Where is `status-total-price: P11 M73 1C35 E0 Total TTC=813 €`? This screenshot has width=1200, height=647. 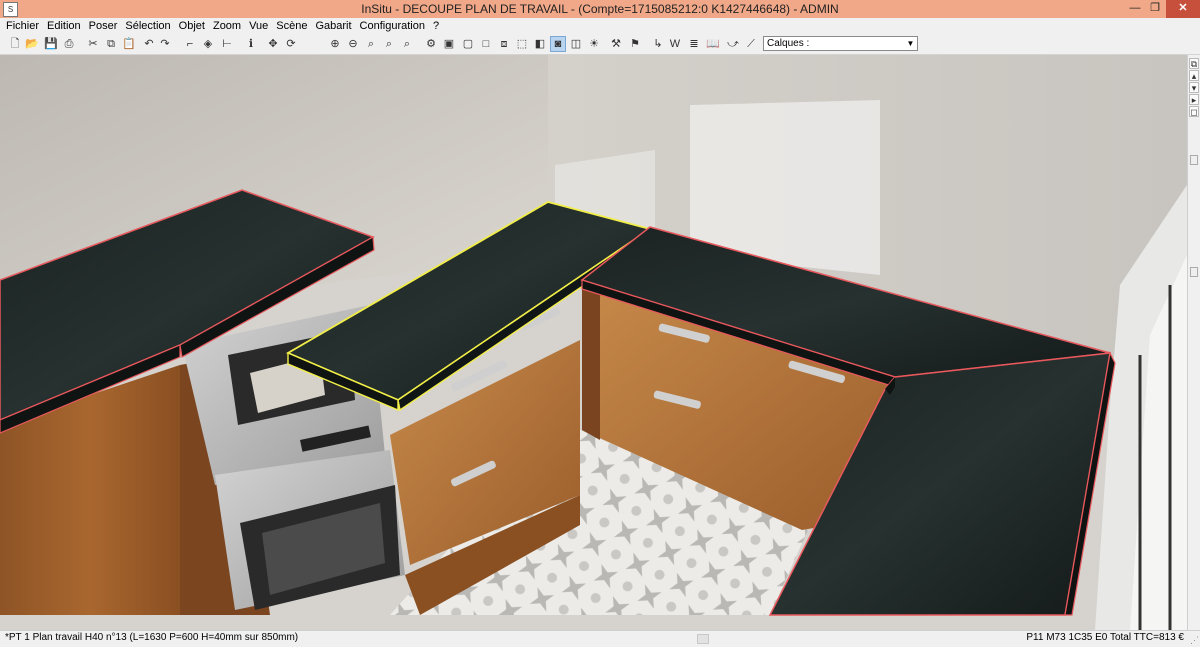 status-total-price: P11 M73 1C35 E0 Total TTC=813 € is located at coordinates (1105, 637).